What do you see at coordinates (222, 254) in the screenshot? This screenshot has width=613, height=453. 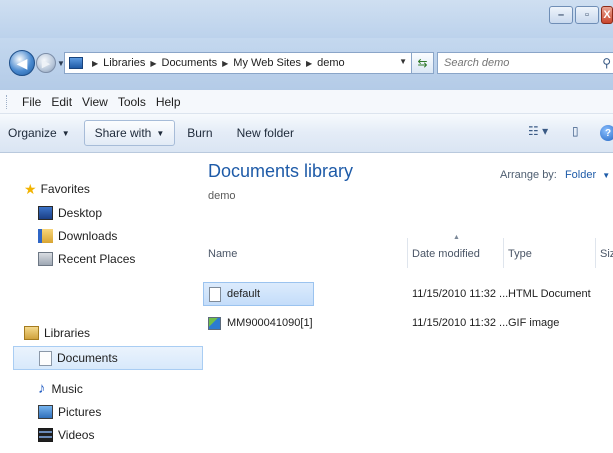 I see `column-header-name: Name` at bounding box center [222, 254].